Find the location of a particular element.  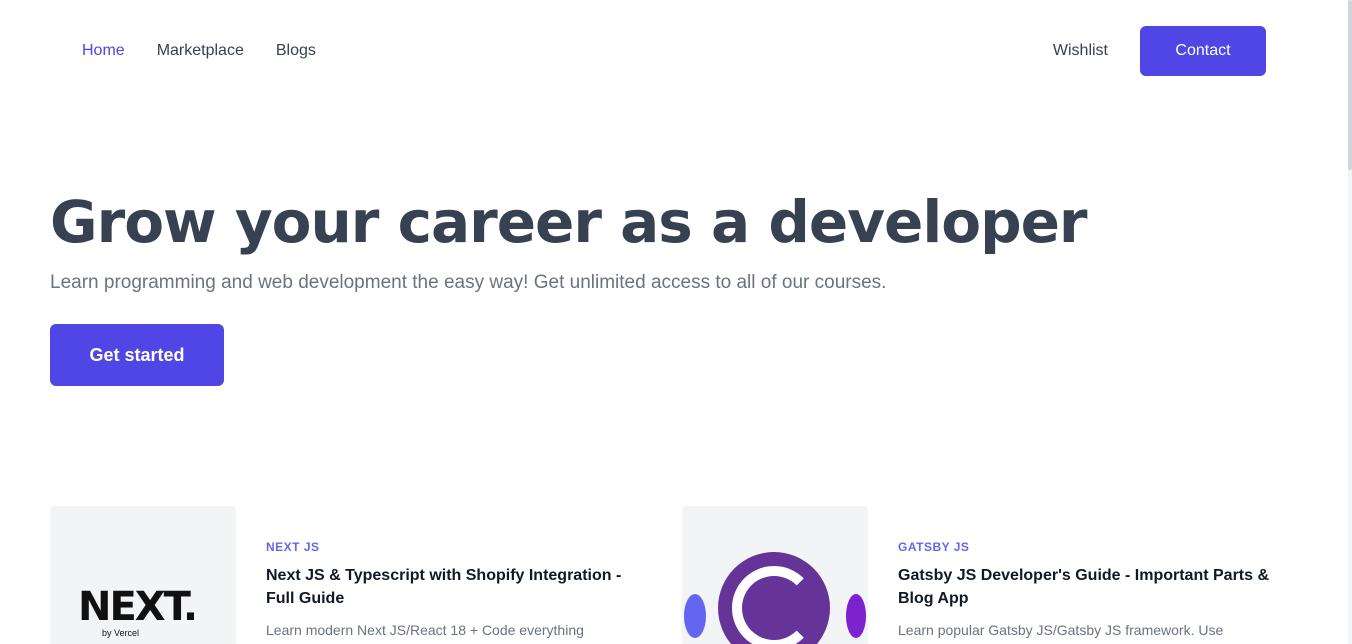

gatsby-logo-ring is located at coordinates (774, 605).